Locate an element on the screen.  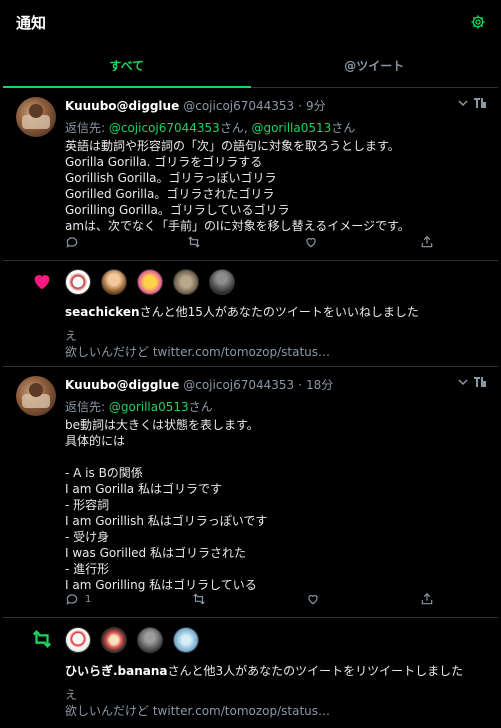
notification-suffix: さんと他3人があなたのツイートをリツイートしました is located at coordinates (315, 671).